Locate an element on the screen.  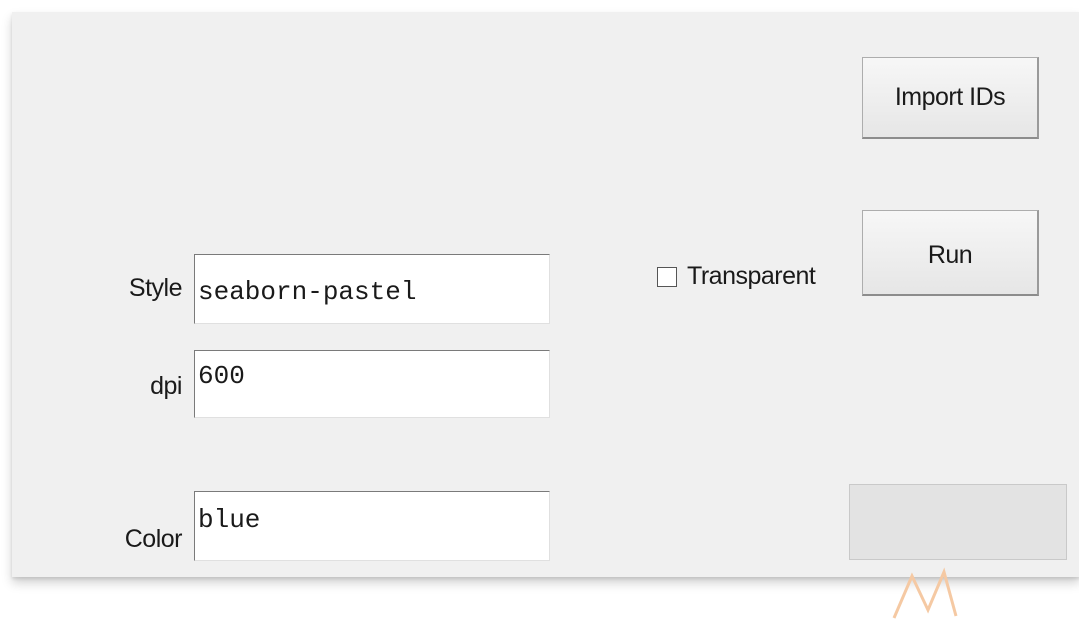
color-label: Color is located at coordinates (153, 539).